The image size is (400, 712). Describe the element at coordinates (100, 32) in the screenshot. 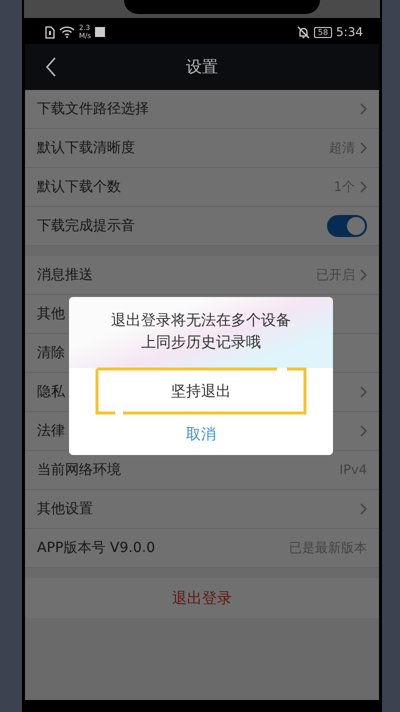

I see `square-icon` at that location.